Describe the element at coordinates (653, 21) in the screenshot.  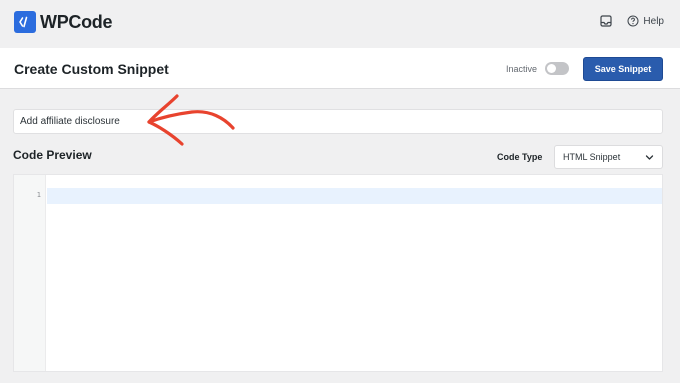
I see `help-label: Help` at that location.